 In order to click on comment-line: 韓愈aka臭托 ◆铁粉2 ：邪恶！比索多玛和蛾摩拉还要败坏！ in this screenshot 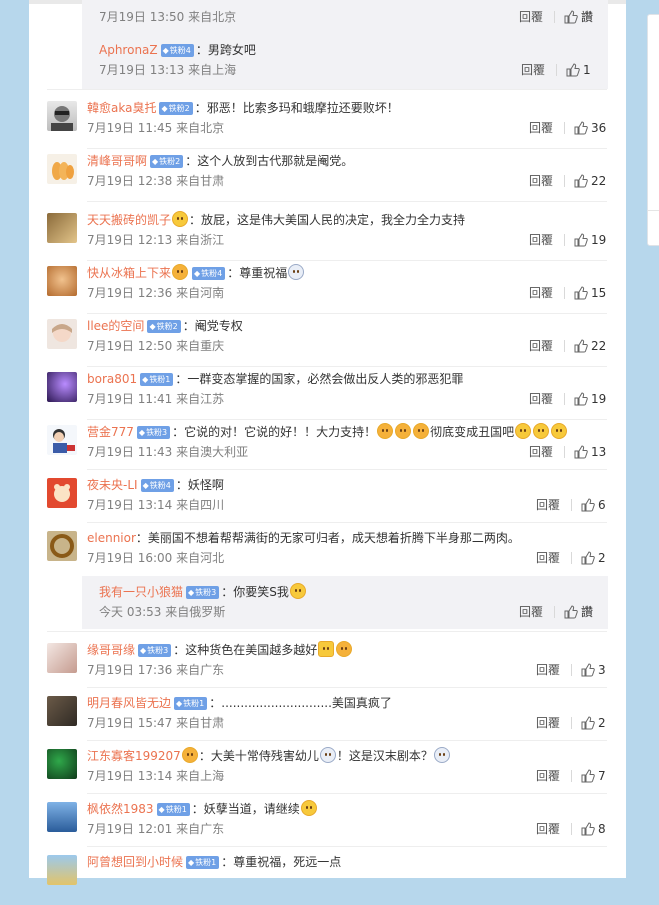, I will do `click(243, 108)`.